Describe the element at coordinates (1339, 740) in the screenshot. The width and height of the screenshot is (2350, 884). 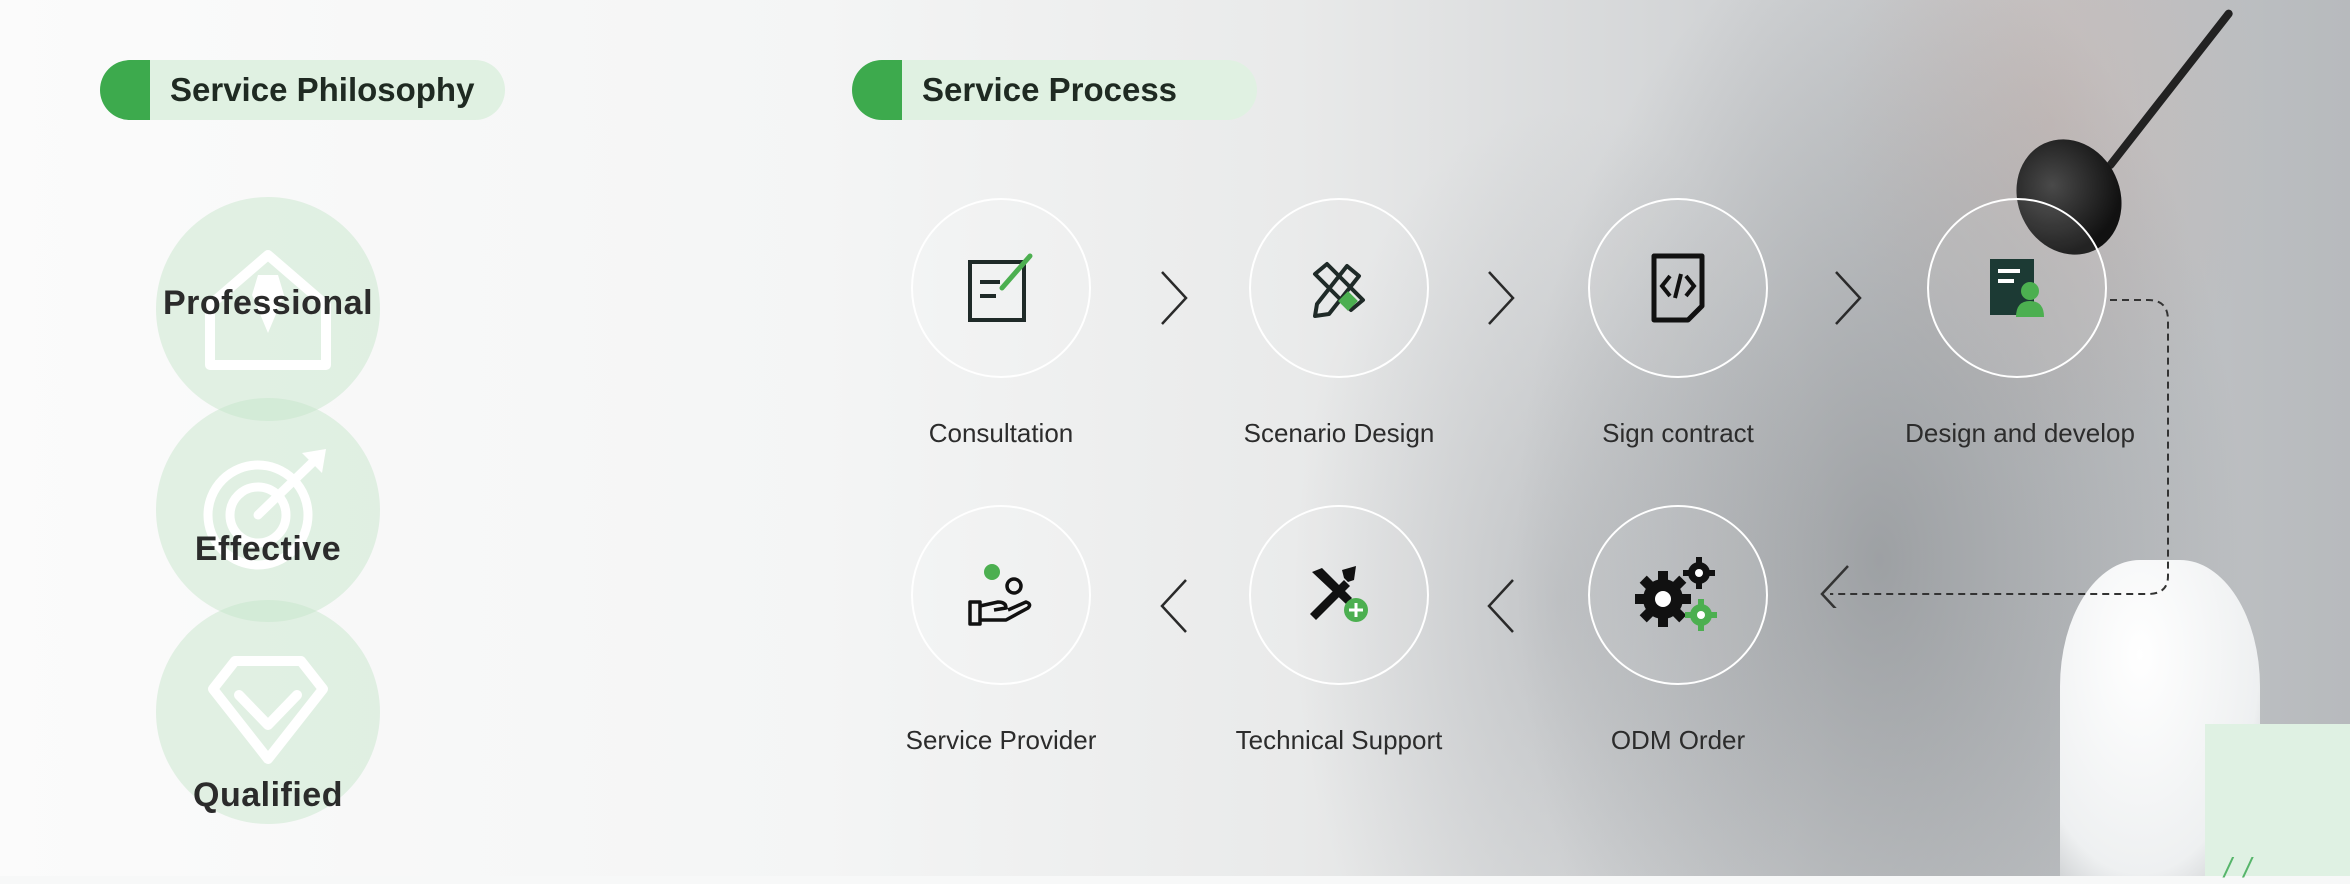
I see `technical-support-label: Technical Support` at that location.